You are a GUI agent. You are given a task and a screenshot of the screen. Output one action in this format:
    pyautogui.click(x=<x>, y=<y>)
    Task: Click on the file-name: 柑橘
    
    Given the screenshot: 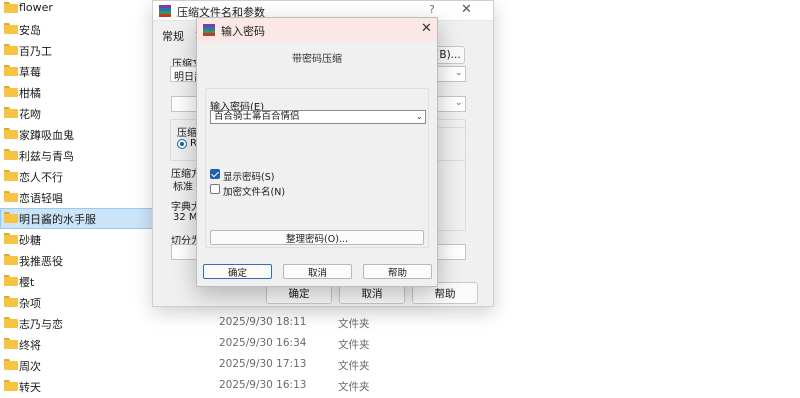 What is the action you would take?
    pyautogui.click(x=30, y=93)
    